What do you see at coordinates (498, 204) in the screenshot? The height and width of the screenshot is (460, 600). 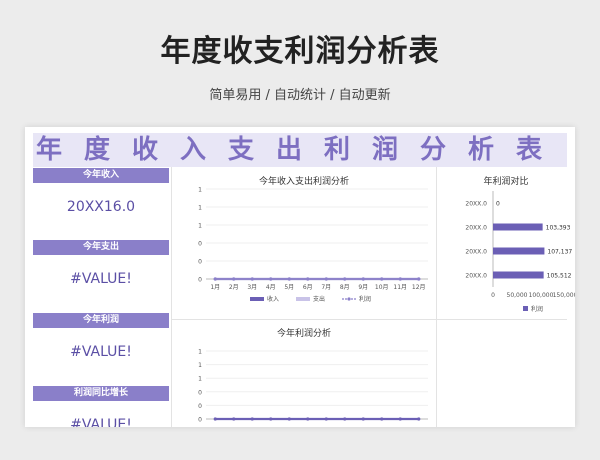 I see `data-label: 0` at bounding box center [498, 204].